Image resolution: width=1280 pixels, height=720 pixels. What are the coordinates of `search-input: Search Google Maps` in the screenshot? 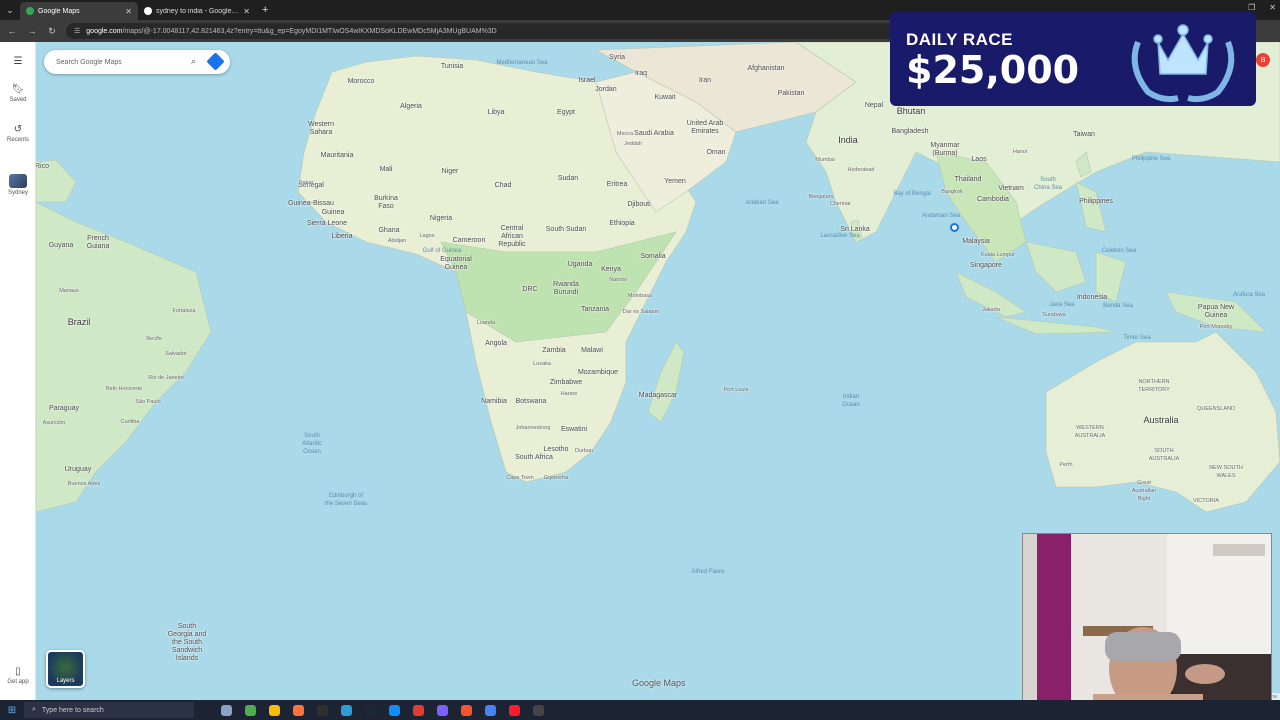 It's located at (89, 62).